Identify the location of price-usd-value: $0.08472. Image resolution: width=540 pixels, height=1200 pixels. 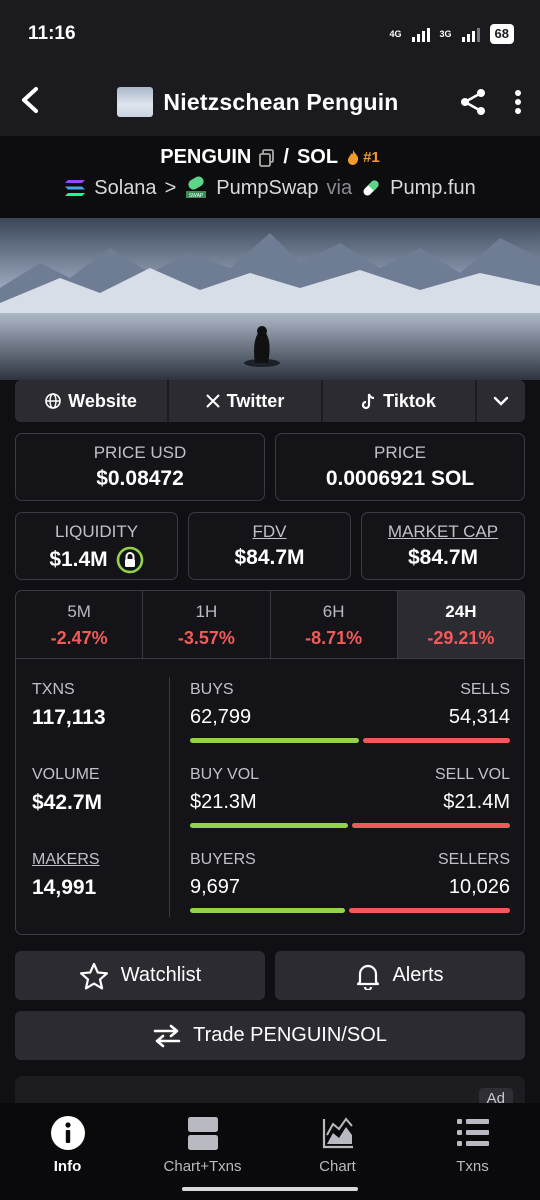
(140, 478).